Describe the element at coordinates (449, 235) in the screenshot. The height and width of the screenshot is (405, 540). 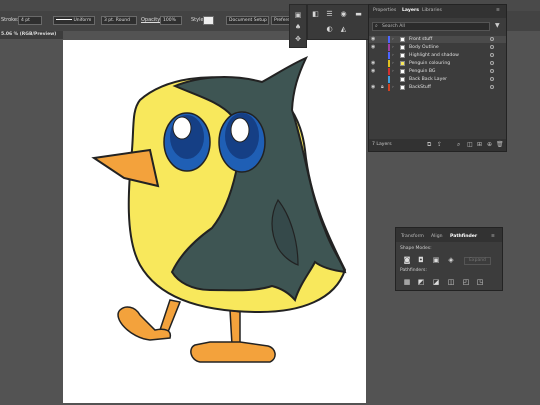
I see `pathfinder-panel-tabs: Transform Align Pathfinder ≡` at that location.